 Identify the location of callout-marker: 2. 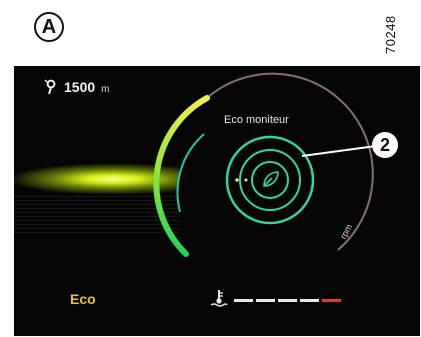
(385, 145).